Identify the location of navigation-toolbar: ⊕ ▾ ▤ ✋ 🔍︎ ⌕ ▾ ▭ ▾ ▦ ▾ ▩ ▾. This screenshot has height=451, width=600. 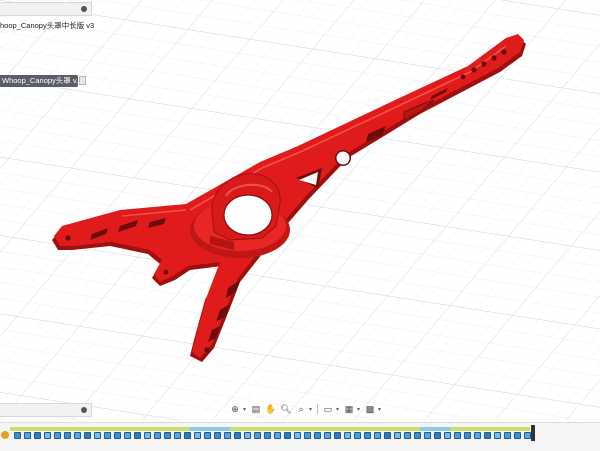
(305, 409).